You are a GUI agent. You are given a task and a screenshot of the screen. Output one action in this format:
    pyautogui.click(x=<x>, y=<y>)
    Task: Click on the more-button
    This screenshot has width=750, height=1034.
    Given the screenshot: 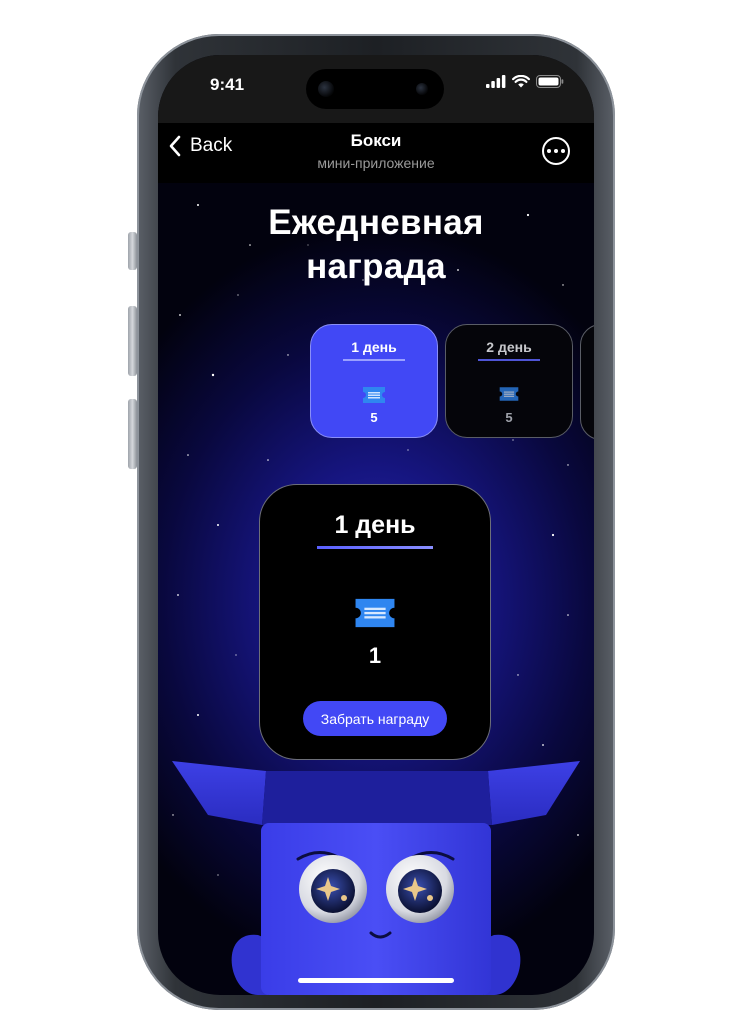 What is the action you would take?
    pyautogui.click(x=556, y=151)
    